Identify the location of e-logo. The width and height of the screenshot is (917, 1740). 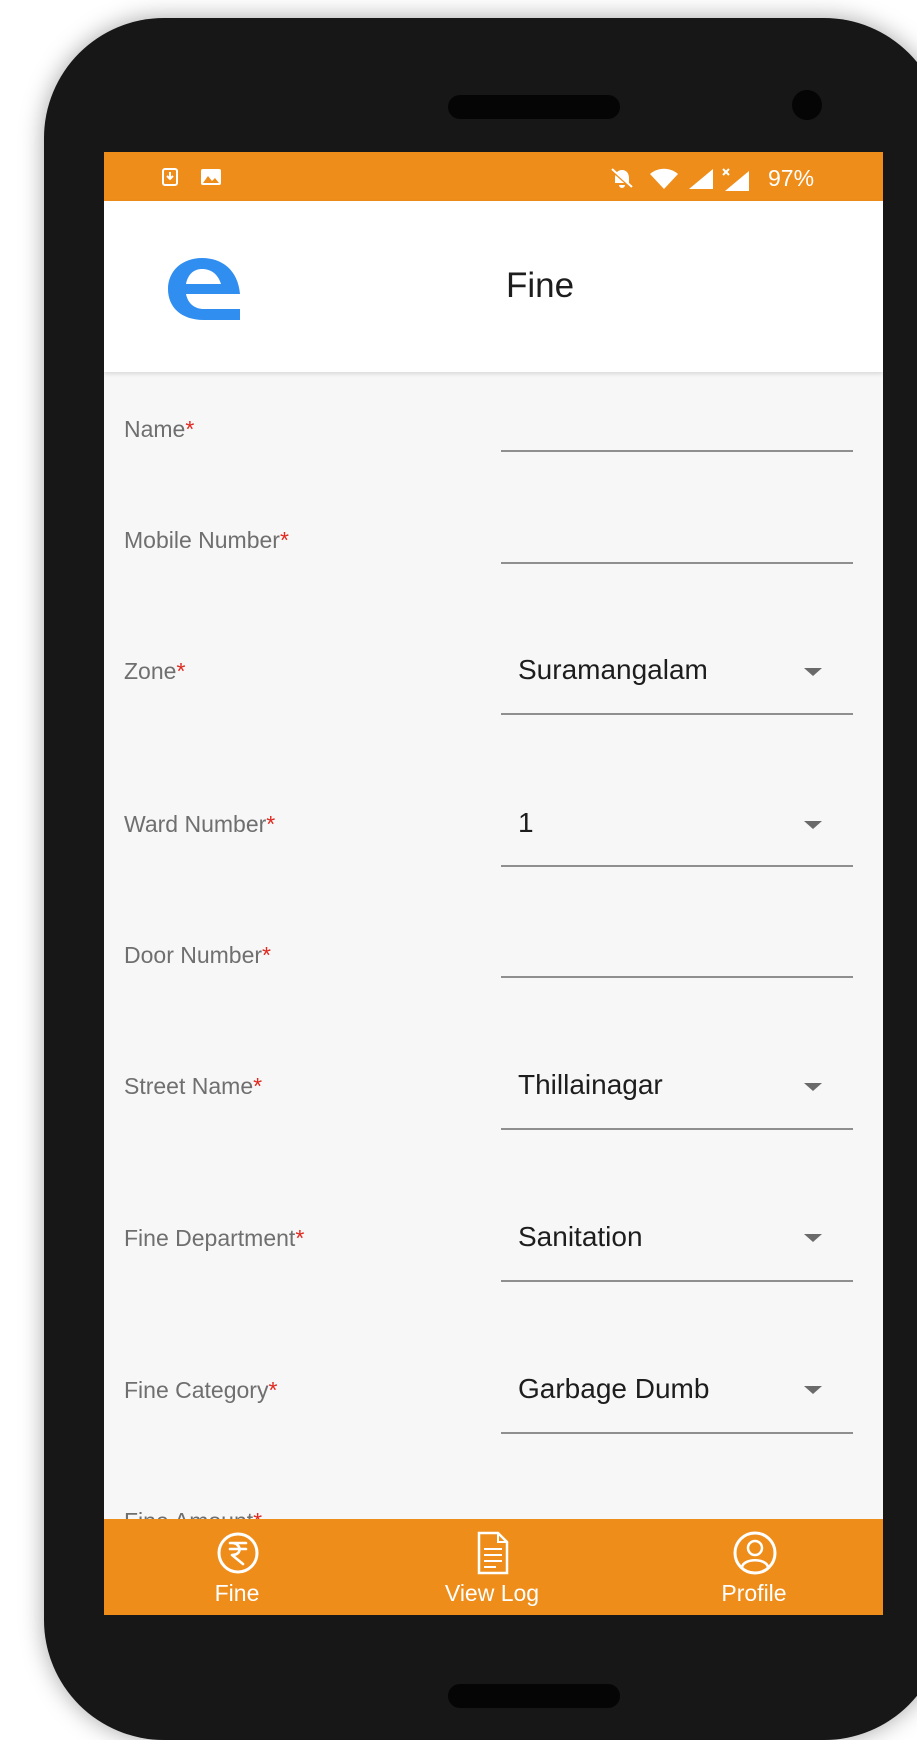
(204, 289).